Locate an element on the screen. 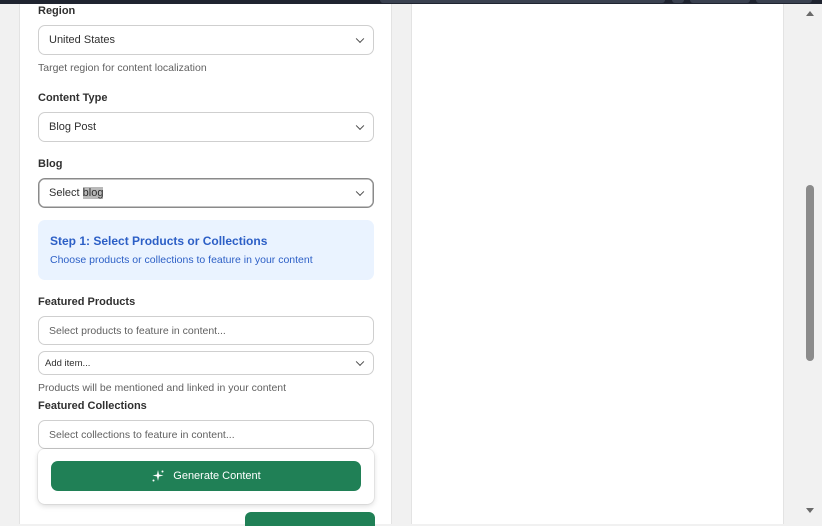 This screenshot has width=822, height=526. vertical-scrollbar is located at coordinates (810, 262).